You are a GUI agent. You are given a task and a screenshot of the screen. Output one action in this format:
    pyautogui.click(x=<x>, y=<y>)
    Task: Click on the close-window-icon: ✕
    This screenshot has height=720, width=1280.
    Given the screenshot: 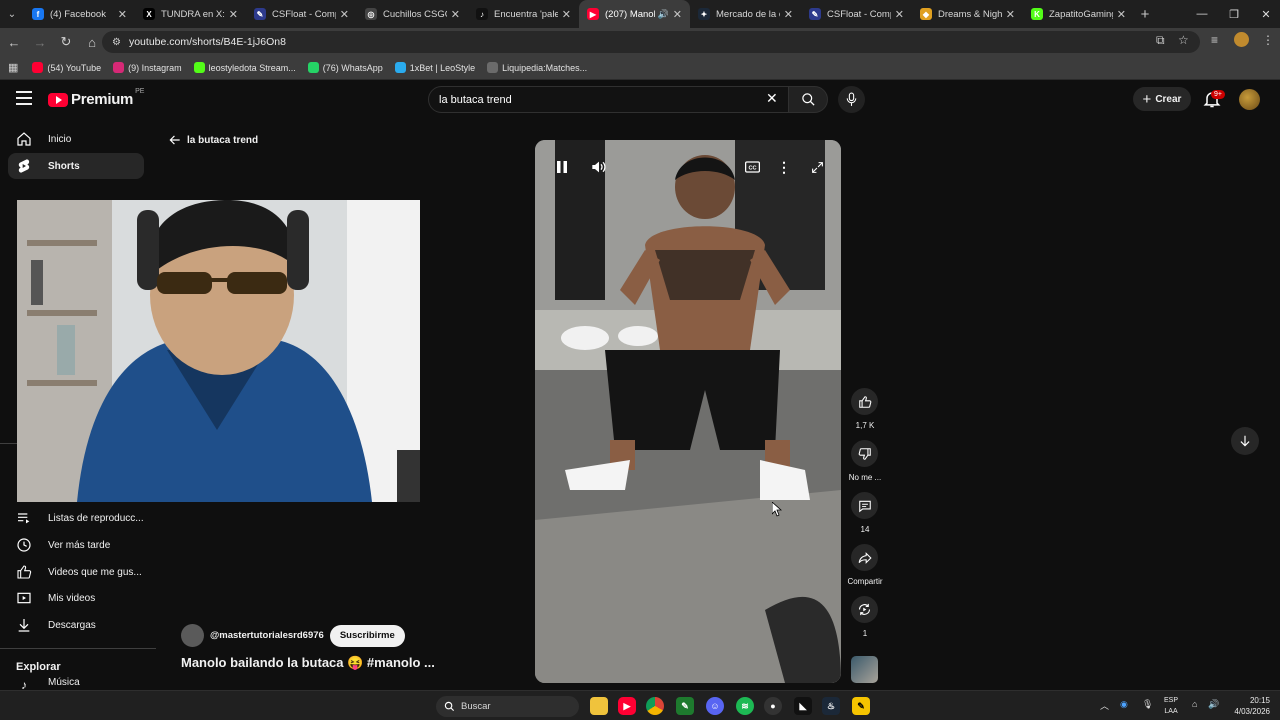 What is the action you would take?
    pyautogui.click(x=1265, y=14)
    